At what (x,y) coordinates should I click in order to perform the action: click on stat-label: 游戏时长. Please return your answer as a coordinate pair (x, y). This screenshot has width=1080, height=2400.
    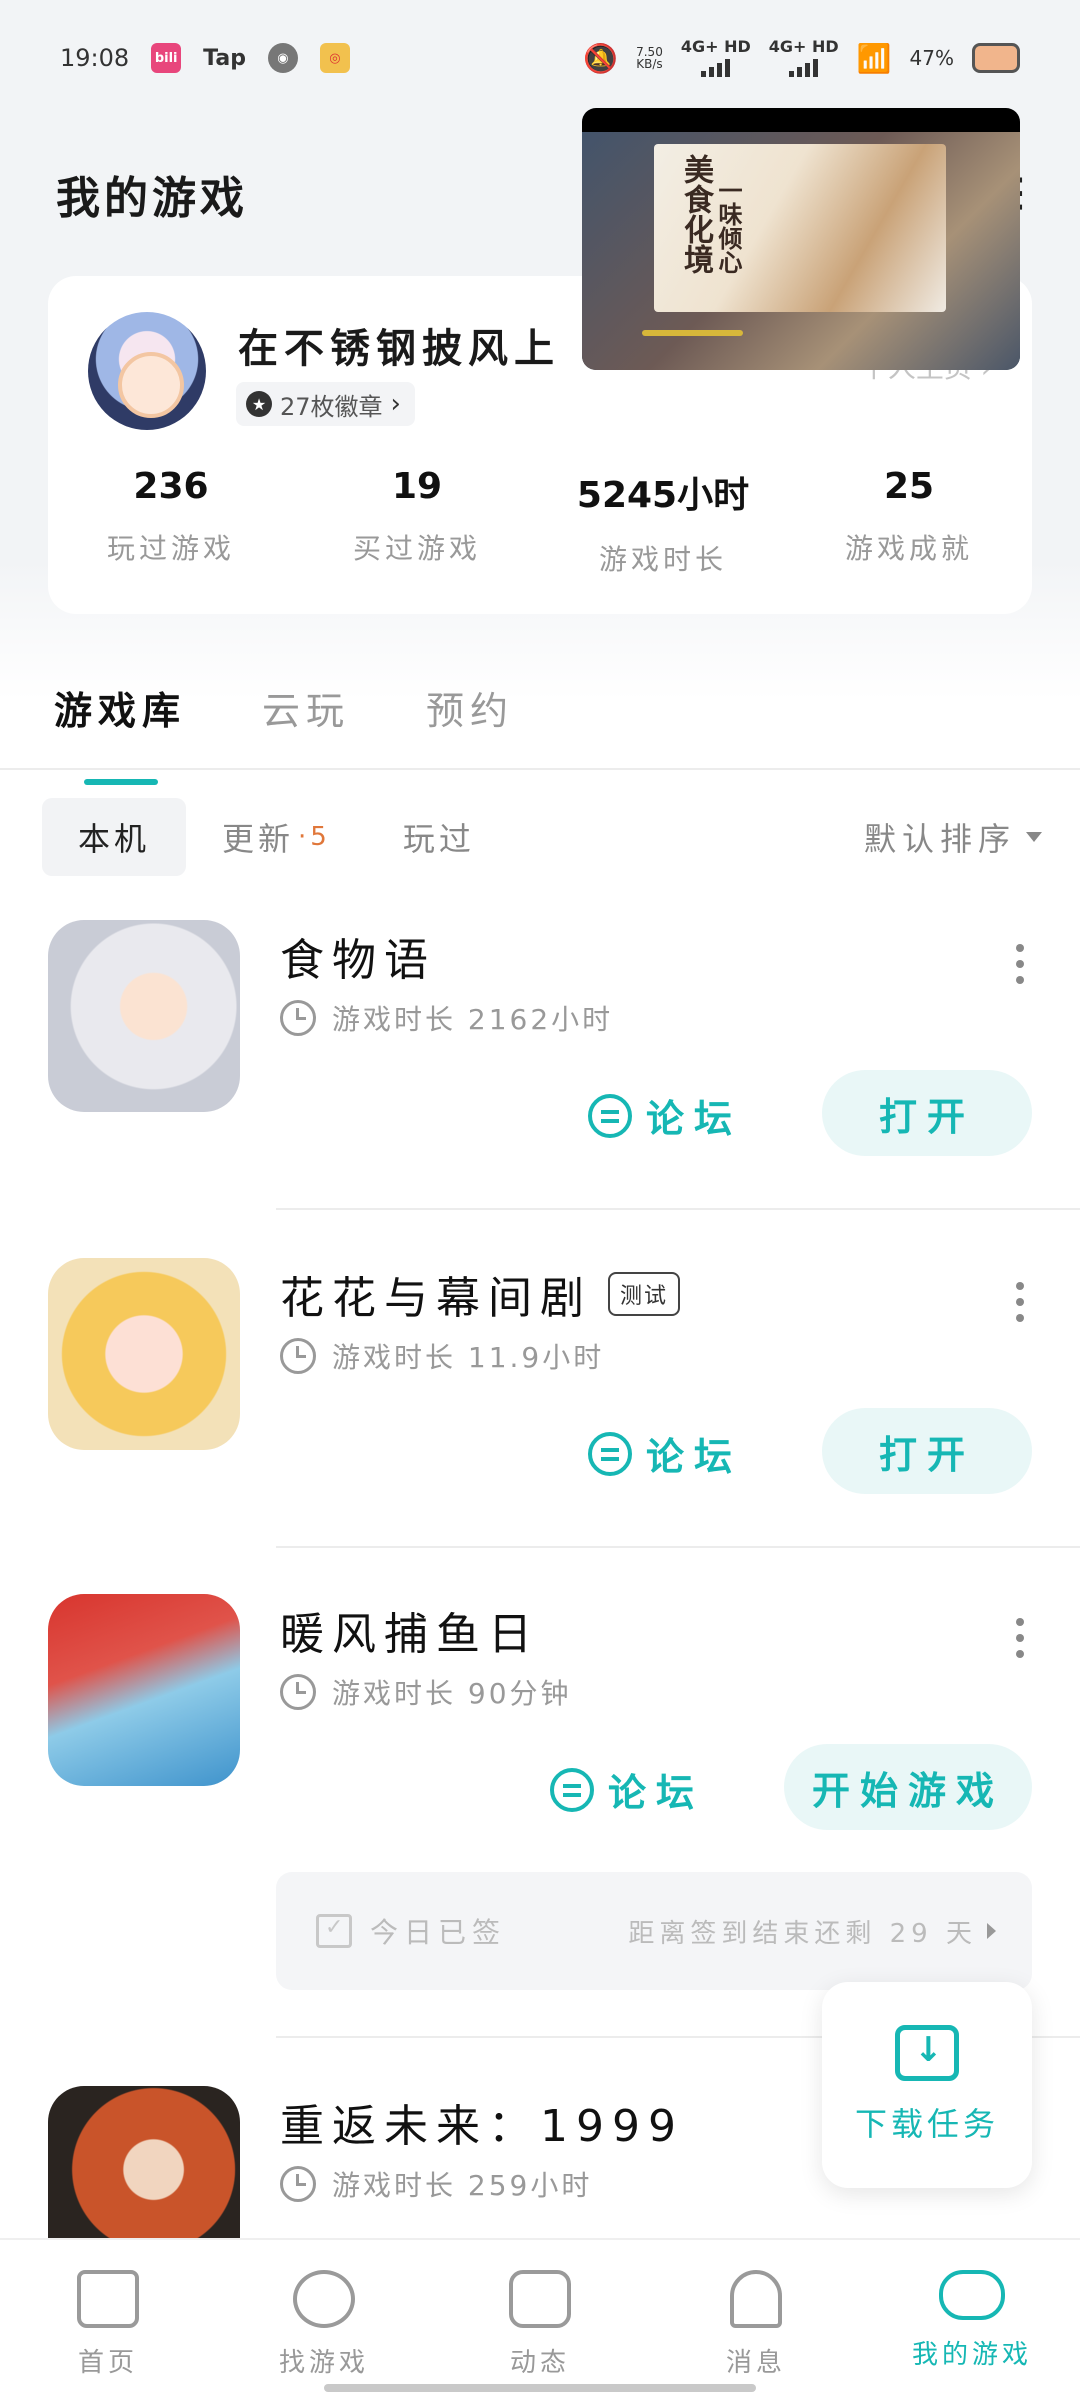
    Looking at the image, I should click on (662, 559).